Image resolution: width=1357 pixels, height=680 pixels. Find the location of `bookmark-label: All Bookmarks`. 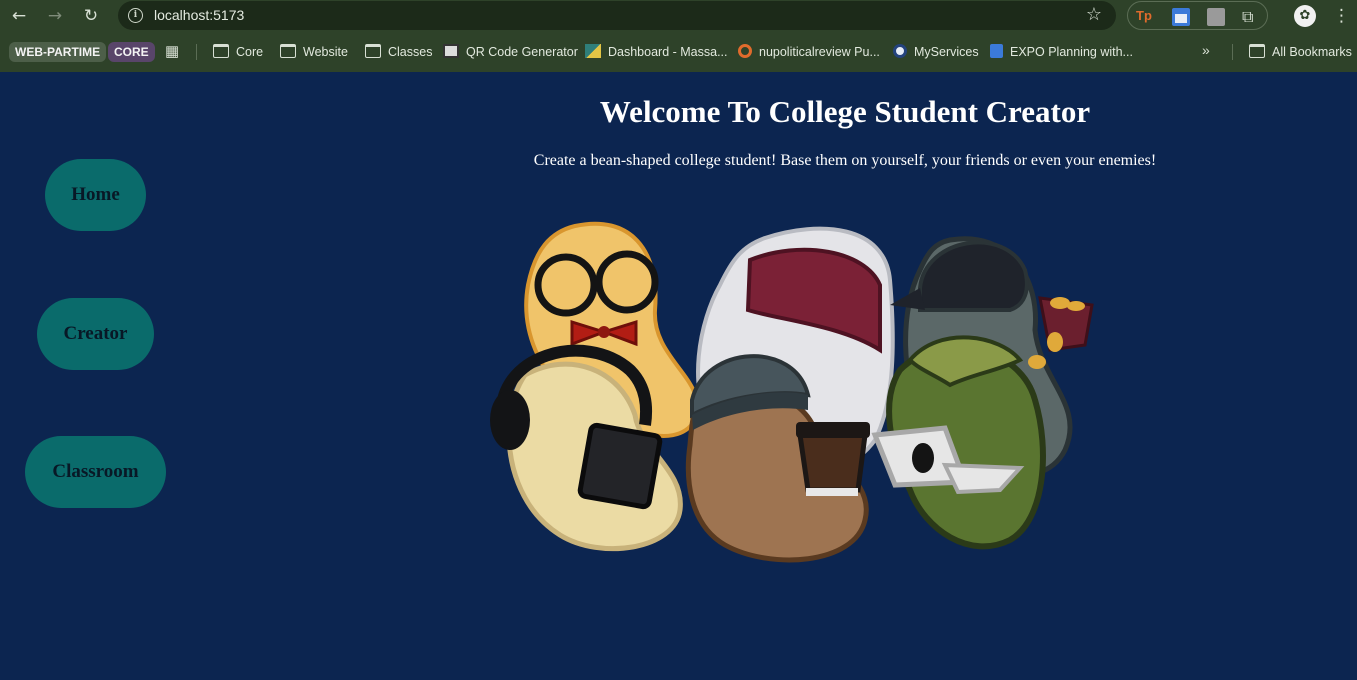

bookmark-label: All Bookmarks is located at coordinates (1312, 52).